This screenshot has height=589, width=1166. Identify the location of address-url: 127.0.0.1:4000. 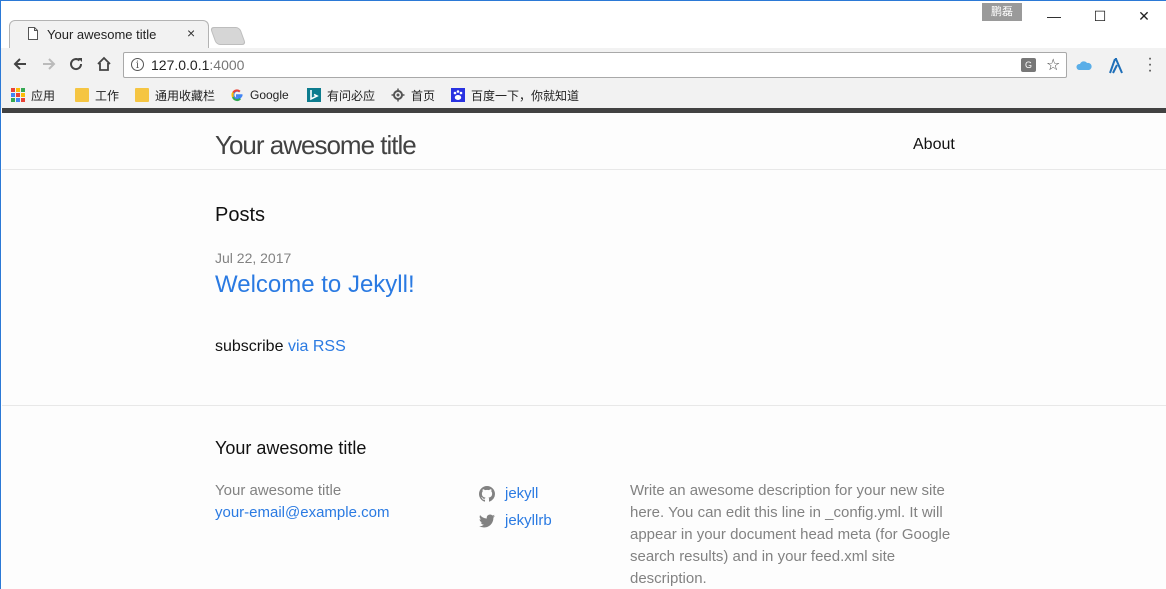
(197, 65).